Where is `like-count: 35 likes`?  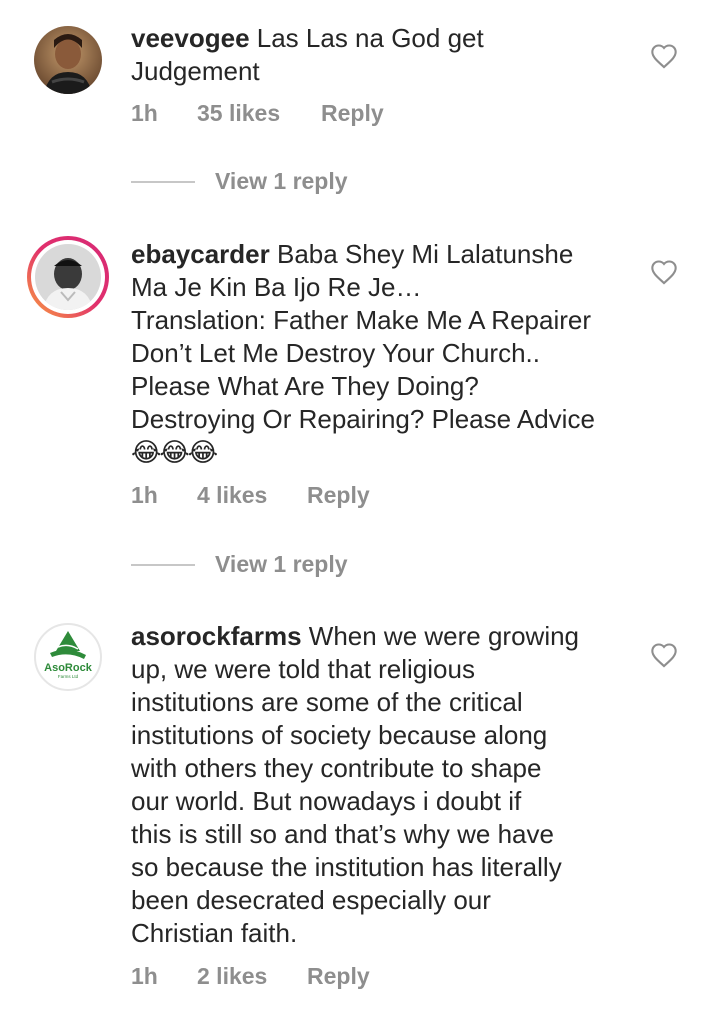 like-count: 35 likes is located at coordinates (259, 113).